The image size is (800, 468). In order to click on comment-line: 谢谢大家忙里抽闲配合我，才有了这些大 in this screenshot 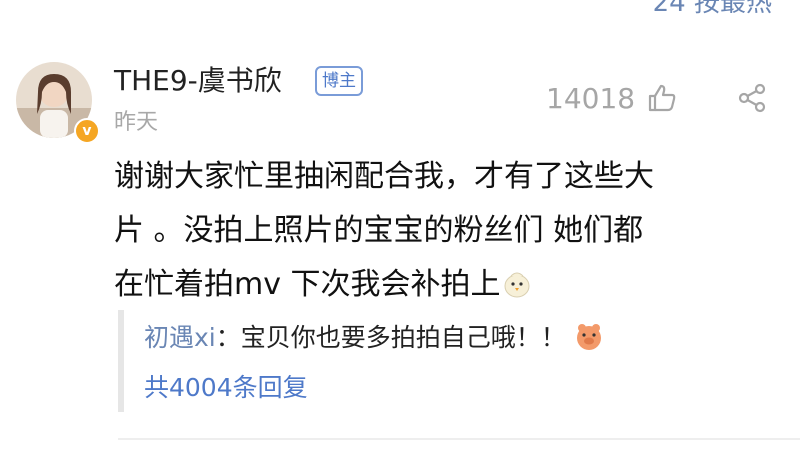, I will do `click(384, 176)`.